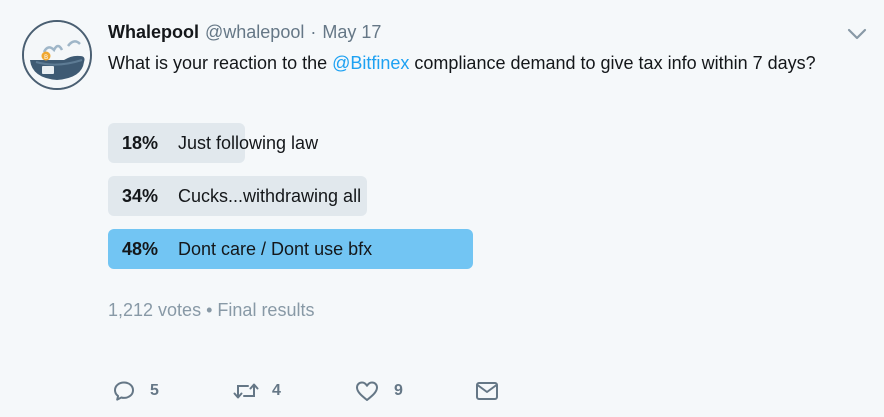 The height and width of the screenshot is (417, 884). Describe the element at coordinates (358, 143) in the screenshot. I see `poll-option: 18% Just following law` at that location.